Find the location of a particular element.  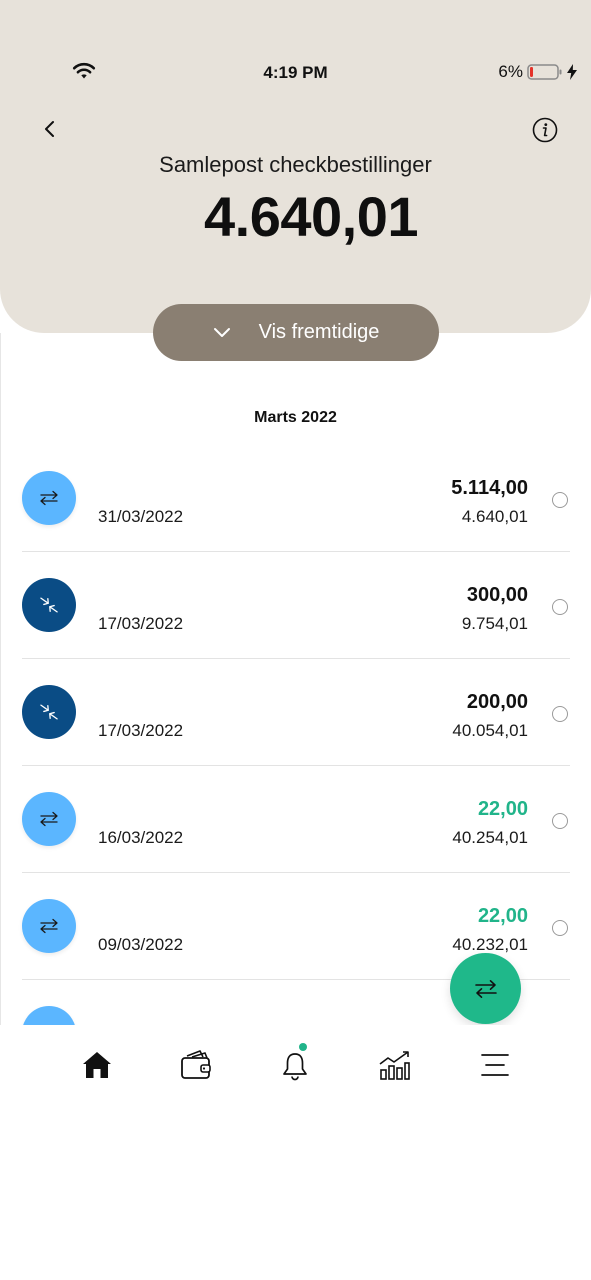

chevron-down-icon is located at coordinates (221, 332).